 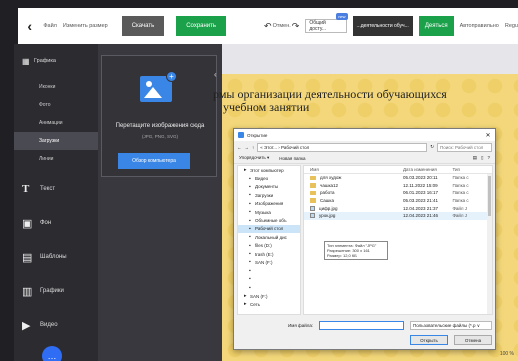 I want to click on access-field: Общий досту... new, so click(x=326, y=23).